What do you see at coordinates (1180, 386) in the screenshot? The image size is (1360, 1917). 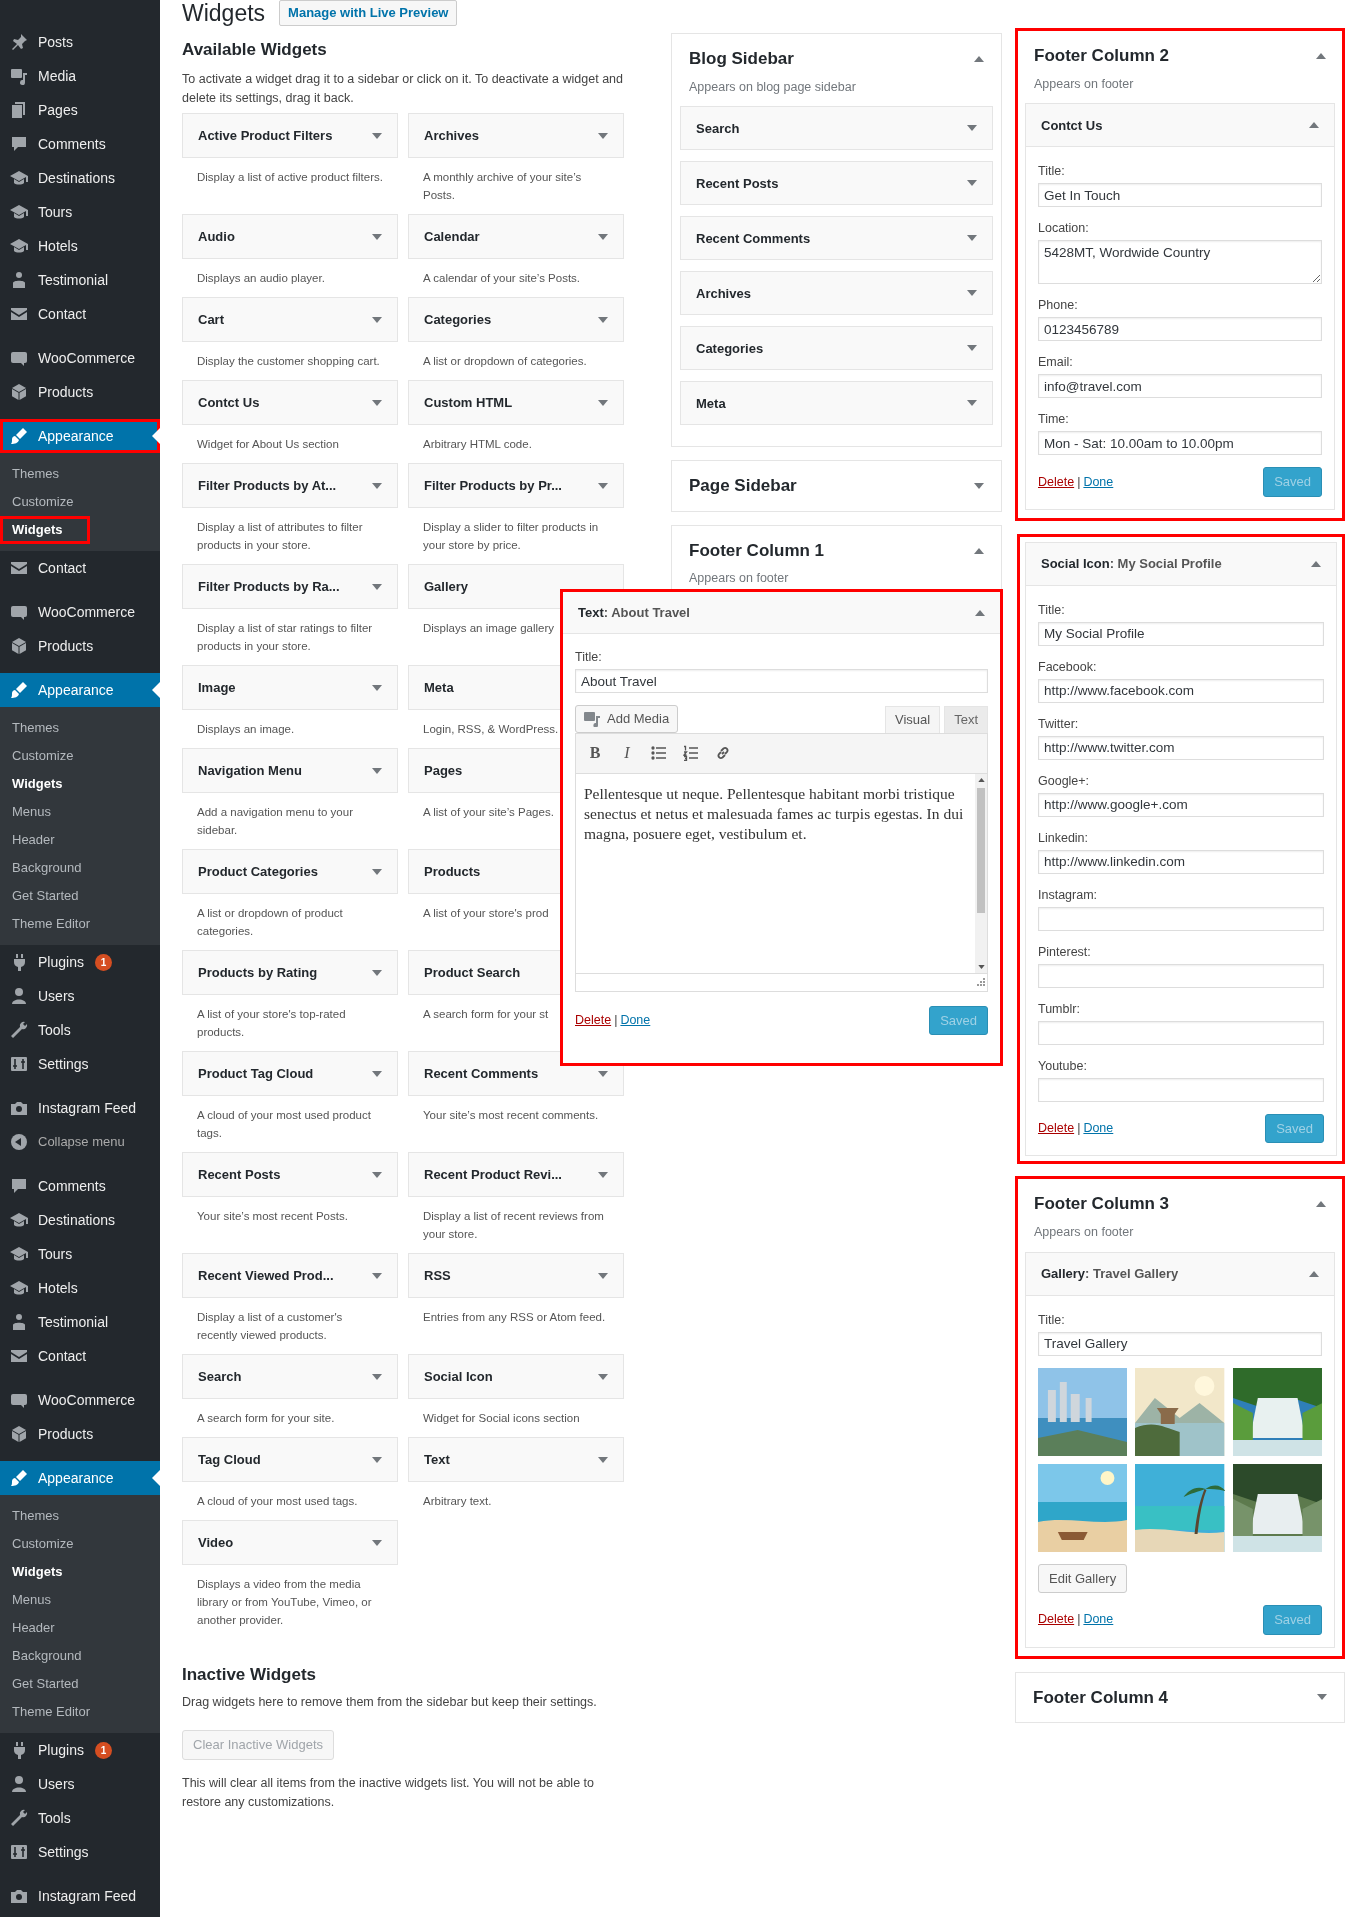 I see `input-field: info@travel.com` at bounding box center [1180, 386].